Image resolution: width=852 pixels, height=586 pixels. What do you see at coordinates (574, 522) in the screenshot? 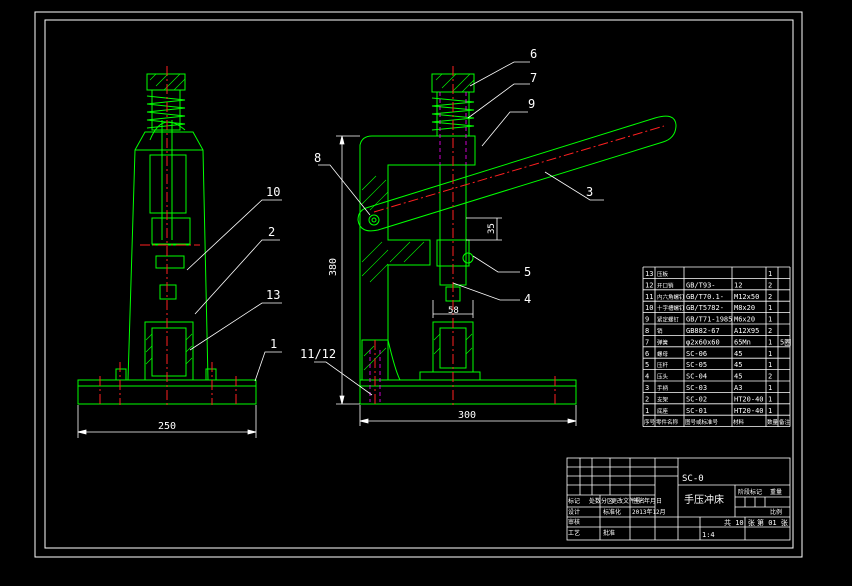
I see `review-label: 审核` at bounding box center [574, 522].